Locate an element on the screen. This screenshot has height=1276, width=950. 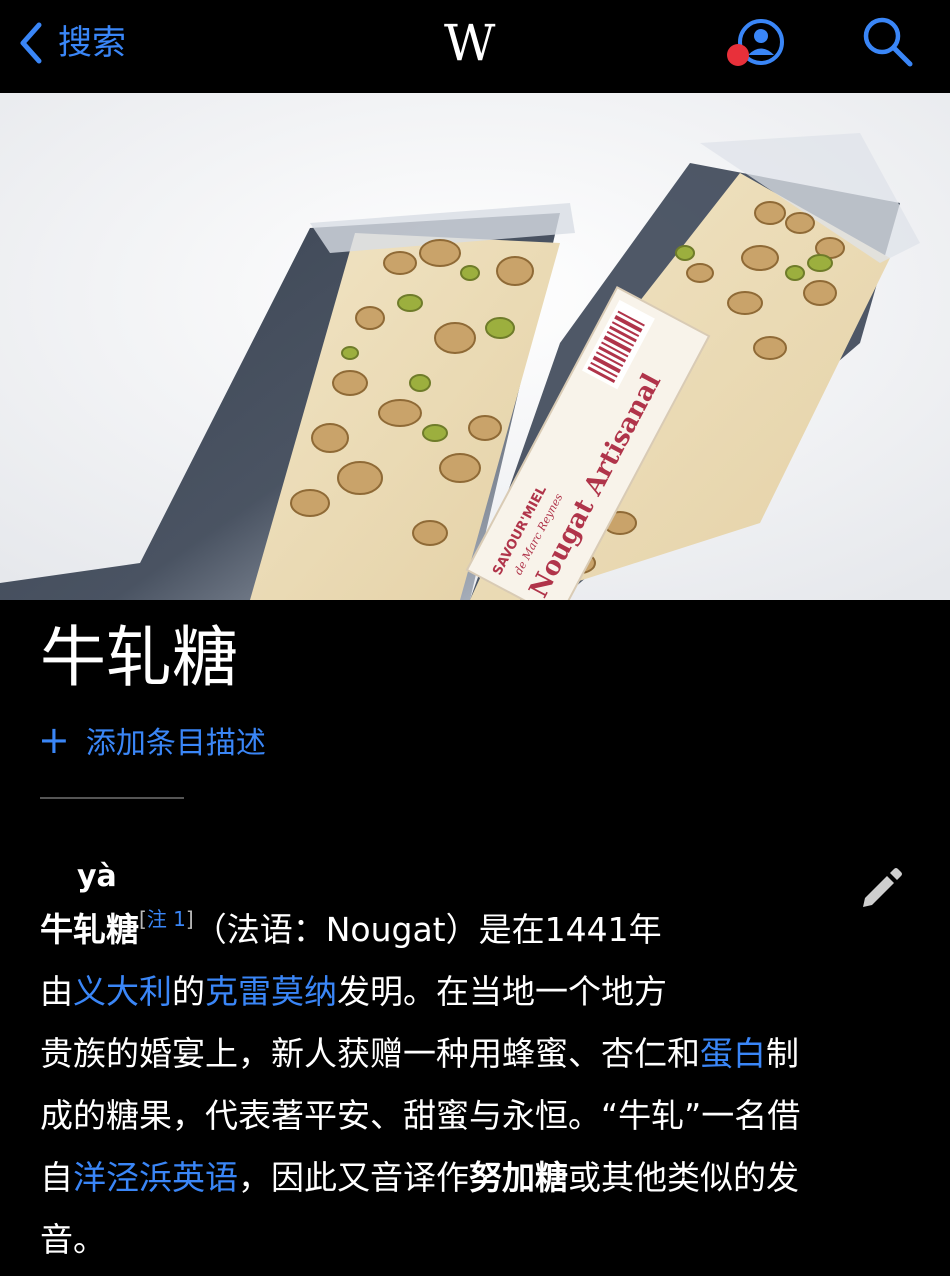
alt-name-bold: 努加糖 is located at coordinates (518, 1177).